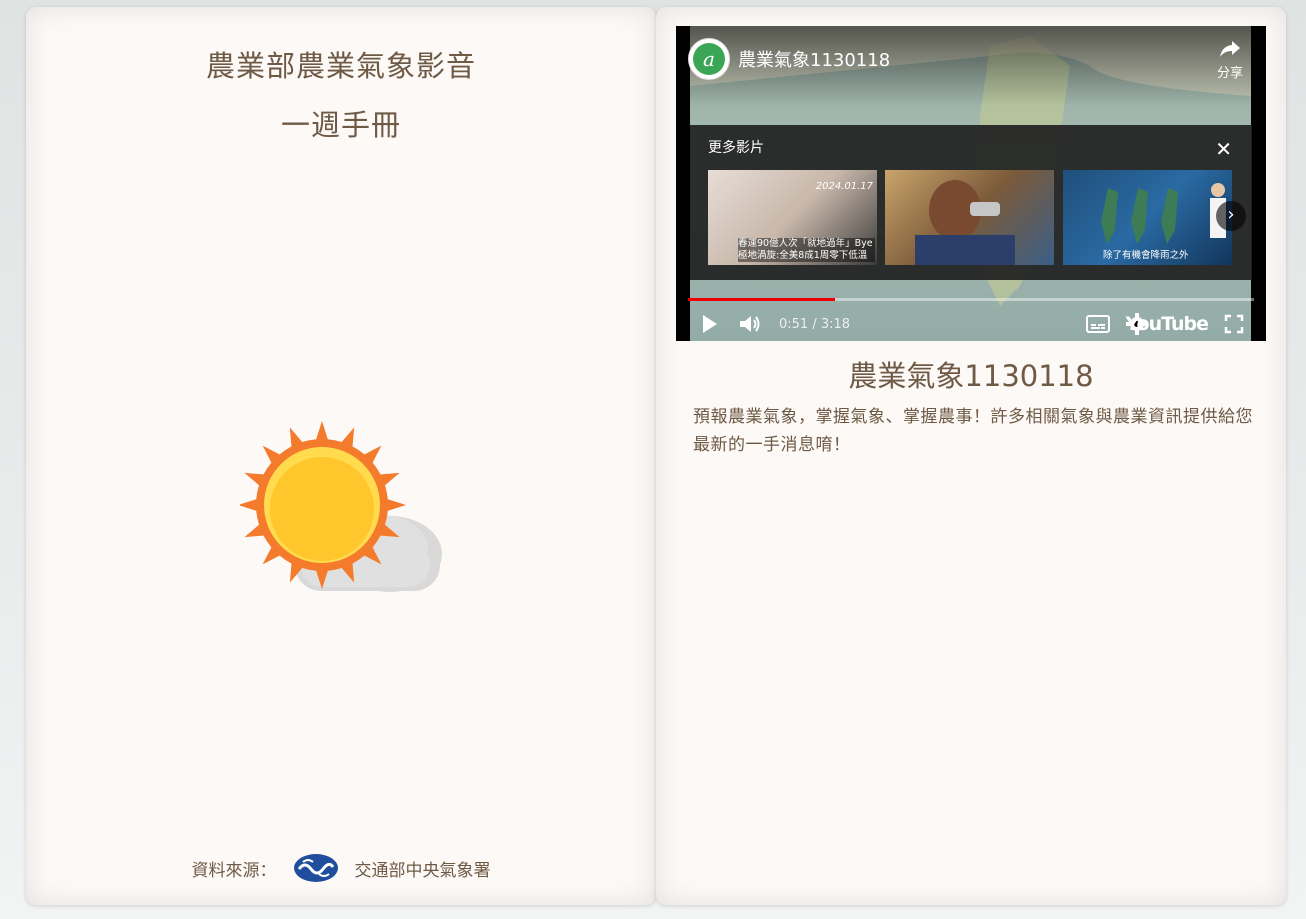 The width and height of the screenshot is (1306, 919). Describe the element at coordinates (1223, 149) in the screenshot. I see `close-icon: ✕` at that location.